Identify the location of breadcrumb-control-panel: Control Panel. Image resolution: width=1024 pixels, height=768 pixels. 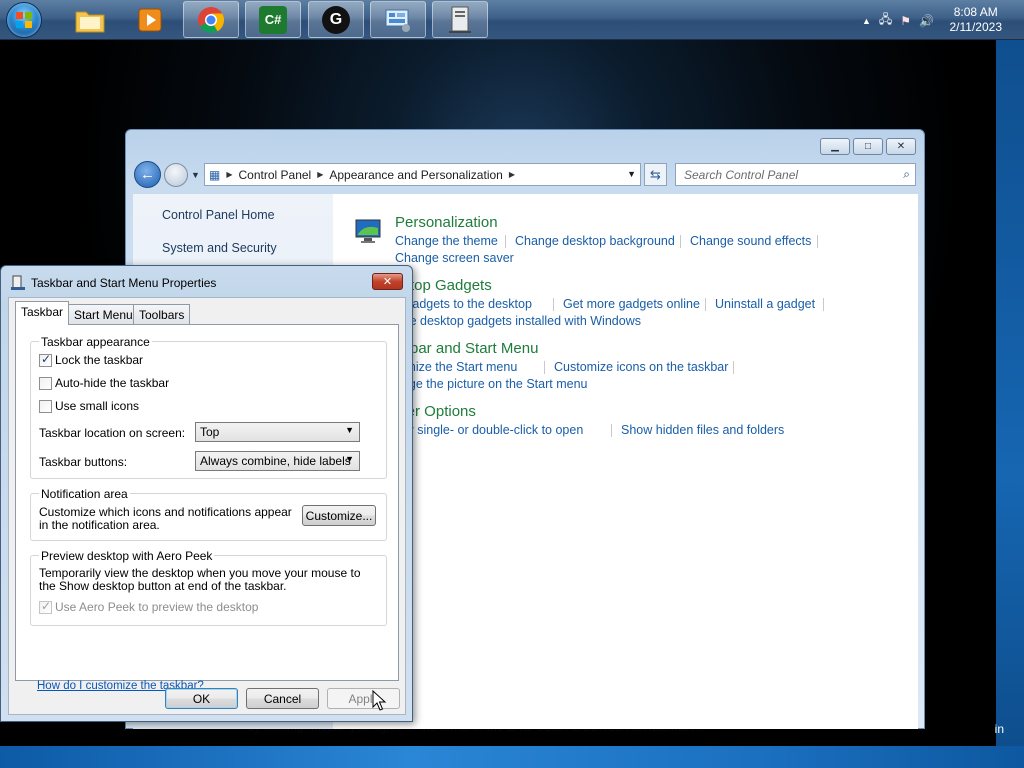
(275, 175).